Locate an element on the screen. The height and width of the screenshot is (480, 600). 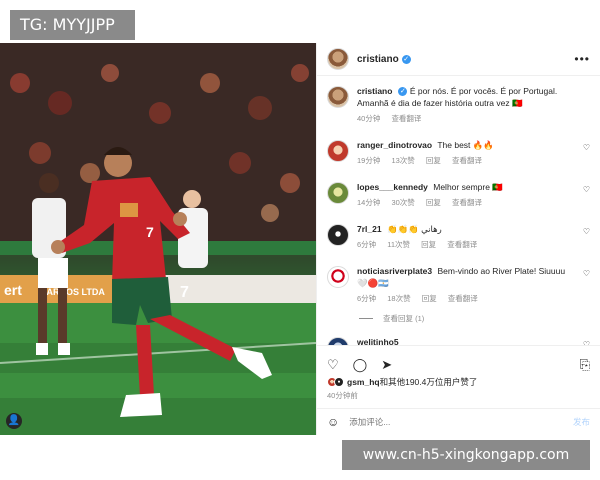
comment-time: 14分钟 is located at coordinates (369, 202).